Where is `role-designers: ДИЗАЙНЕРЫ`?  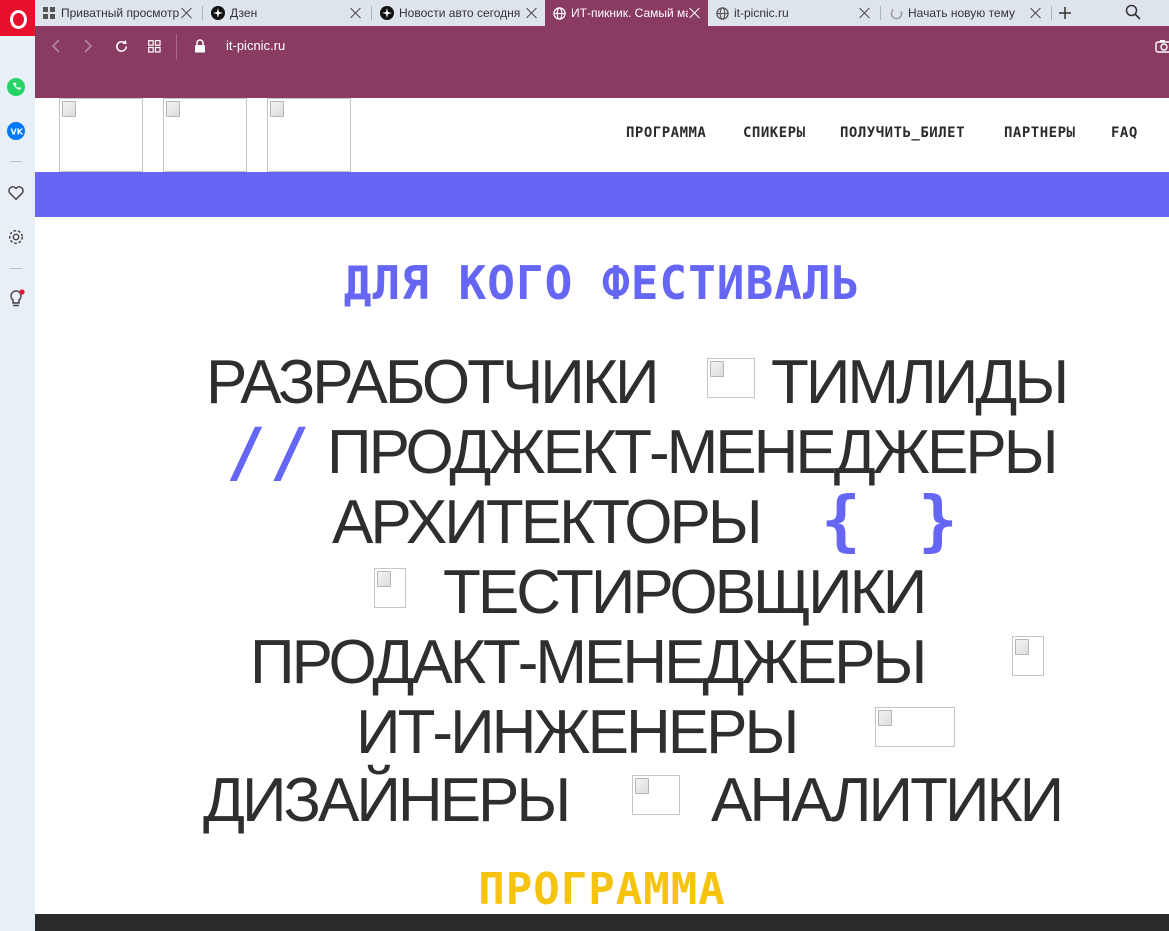 role-designers: ДИЗАЙНЕРЫ is located at coordinates (387, 800).